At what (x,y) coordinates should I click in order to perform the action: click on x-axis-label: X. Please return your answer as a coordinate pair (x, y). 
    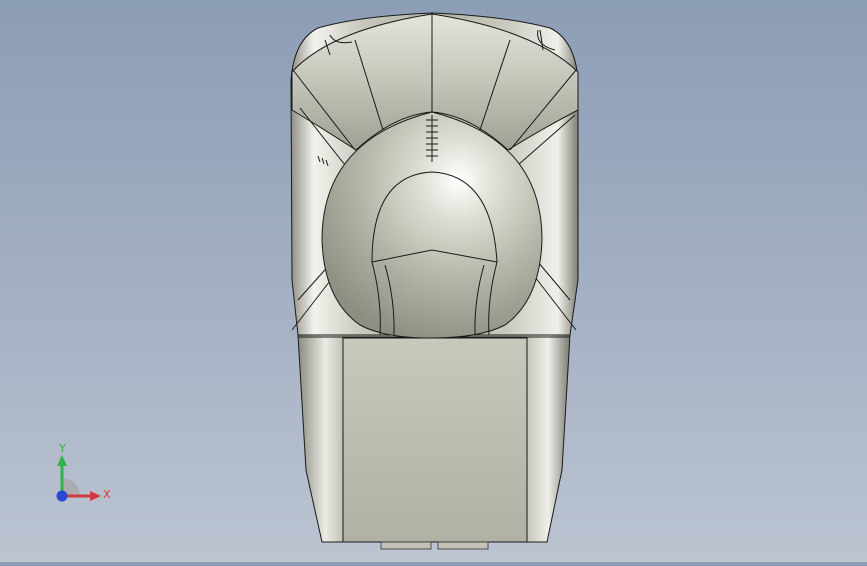
    Looking at the image, I should click on (107, 494).